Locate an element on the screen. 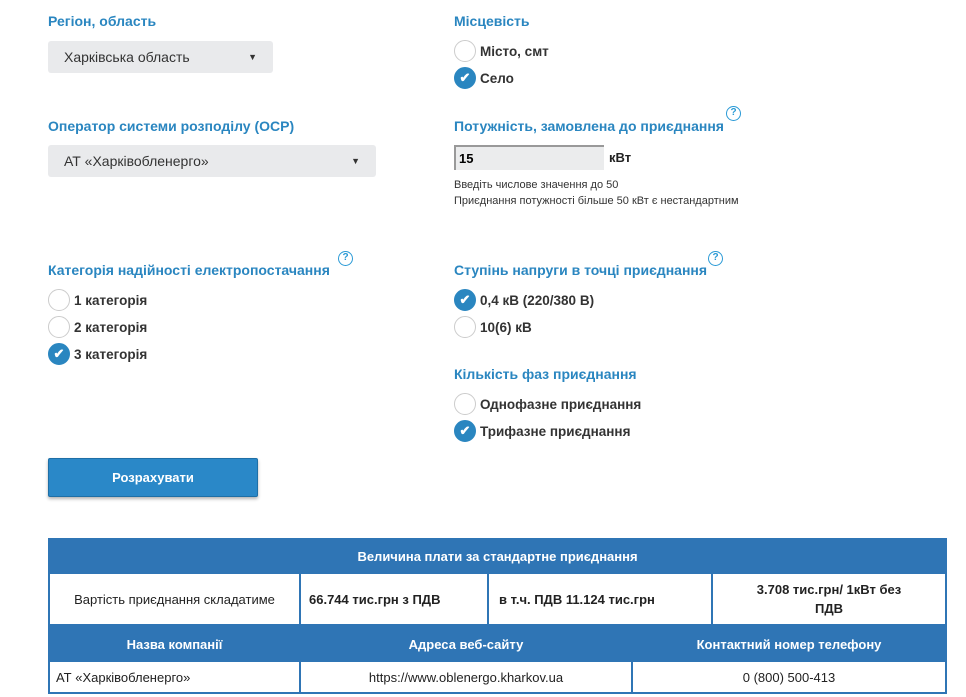 The width and height of the screenshot is (966, 697). total-cost: 66.744 тис.грн з ПДВ is located at coordinates (394, 599).